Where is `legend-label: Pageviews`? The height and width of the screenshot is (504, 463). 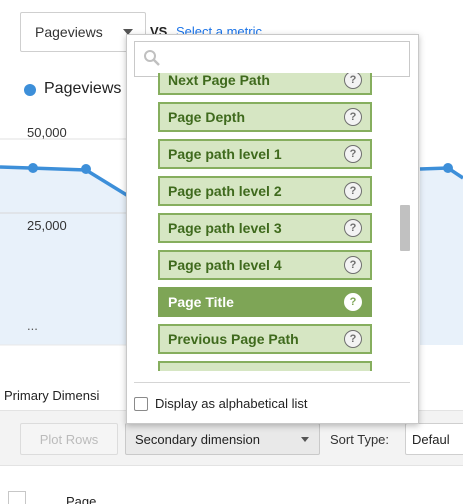 legend-label: Pageviews is located at coordinates (83, 88).